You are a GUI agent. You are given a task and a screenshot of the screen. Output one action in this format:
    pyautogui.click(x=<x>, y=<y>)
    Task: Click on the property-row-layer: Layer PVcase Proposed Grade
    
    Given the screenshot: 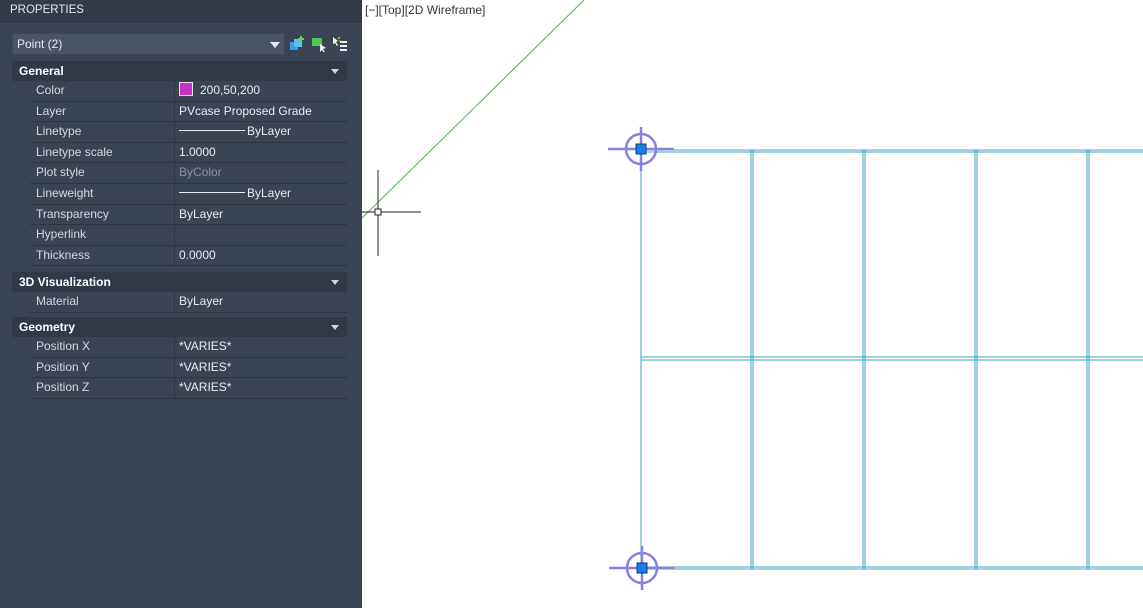 What is the action you would take?
    pyautogui.click(x=188, y=112)
    